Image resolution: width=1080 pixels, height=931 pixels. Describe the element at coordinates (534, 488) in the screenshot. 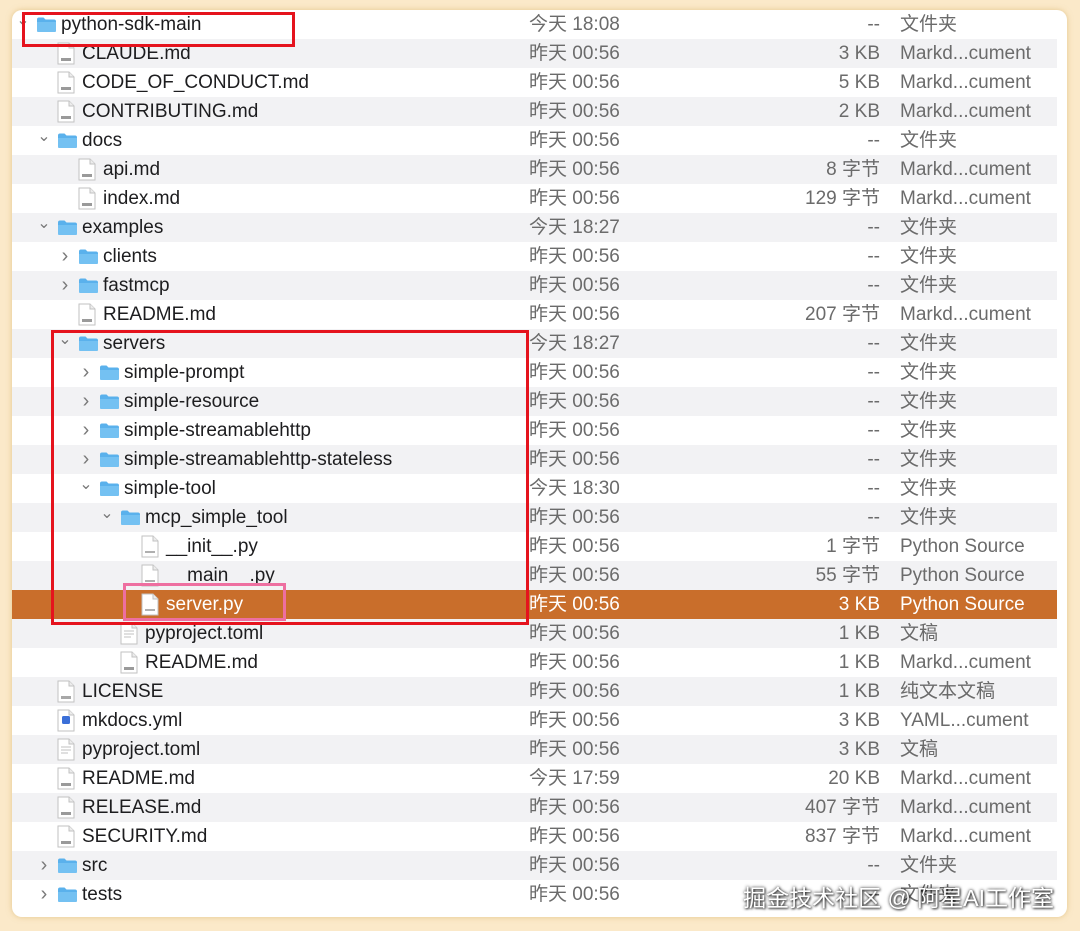

I see `folder-row-simple-tool: ⌄ simple-tool 今天 18:30 -- 文件夹` at that location.